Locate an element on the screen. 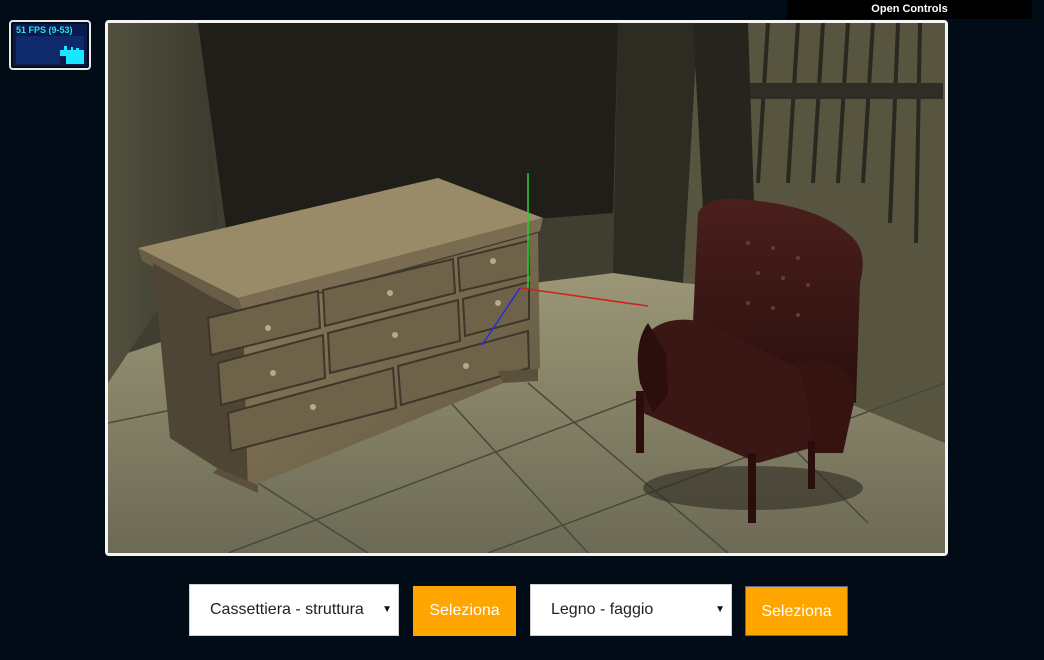 This screenshot has width=1044, height=660. open-controls-button: Open Controls is located at coordinates (909, 9).